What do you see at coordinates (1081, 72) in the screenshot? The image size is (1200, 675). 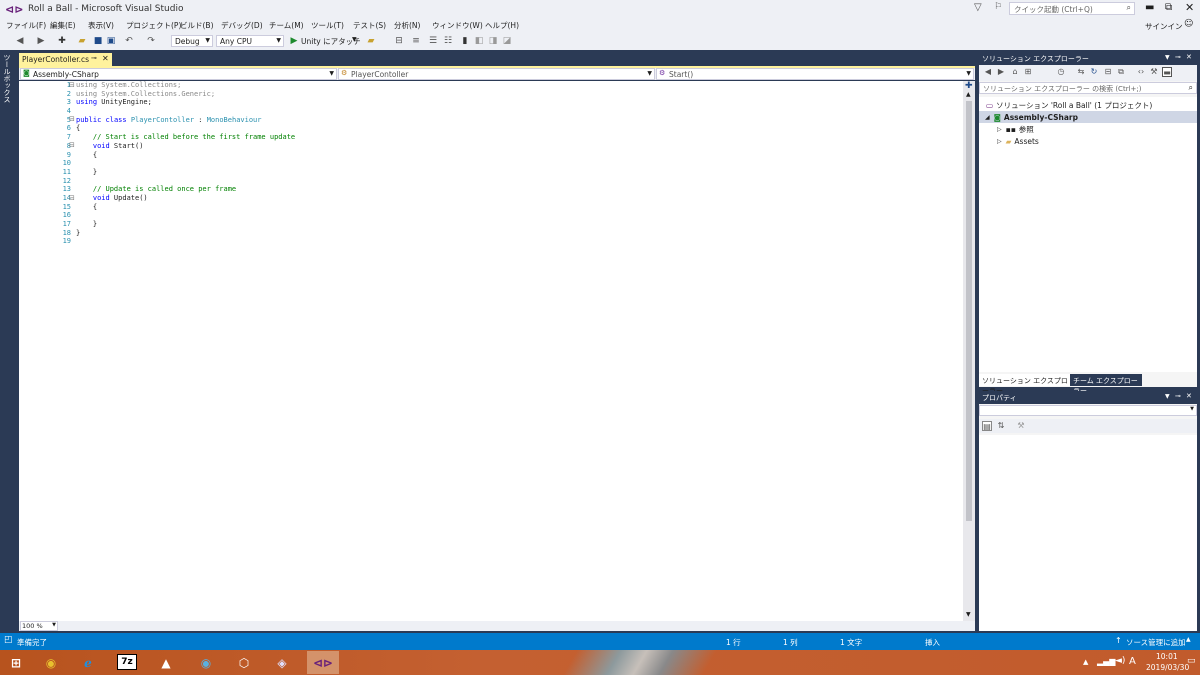 I see `sync-icon: ⇆` at bounding box center [1081, 72].